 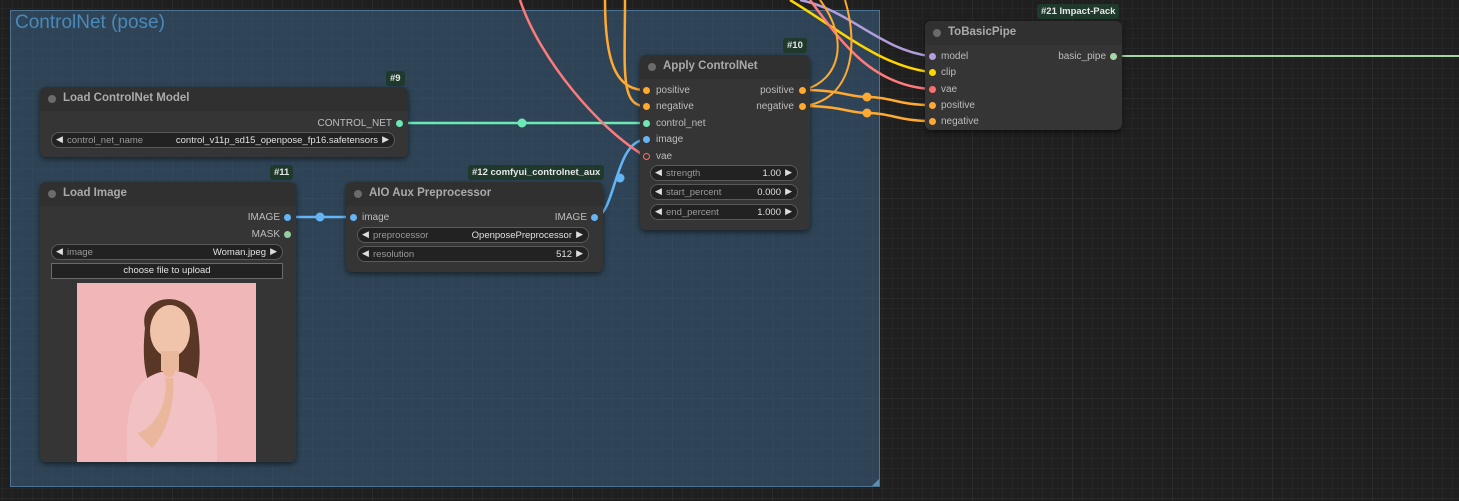 I want to click on output-label-mask: MASK, so click(x=265, y=234).